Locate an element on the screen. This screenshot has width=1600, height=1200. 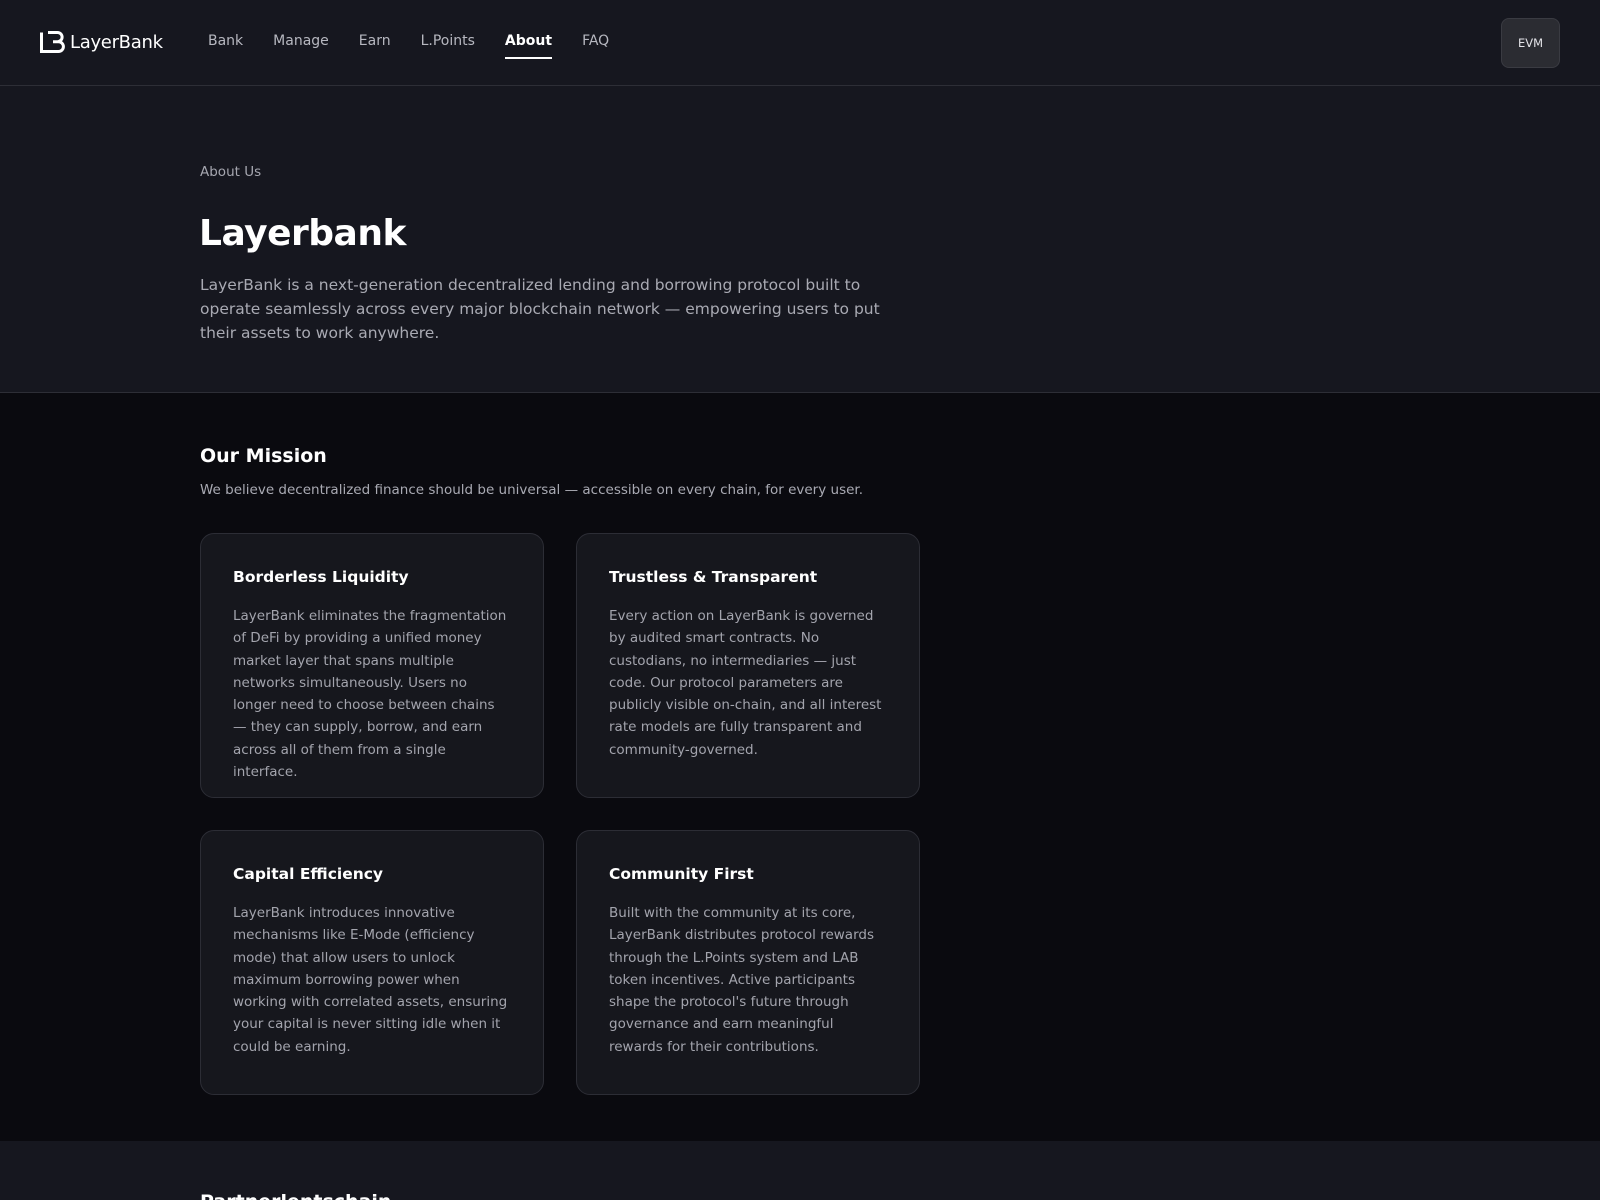
nav-link-manage: Manage is located at coordinates (301, 46).